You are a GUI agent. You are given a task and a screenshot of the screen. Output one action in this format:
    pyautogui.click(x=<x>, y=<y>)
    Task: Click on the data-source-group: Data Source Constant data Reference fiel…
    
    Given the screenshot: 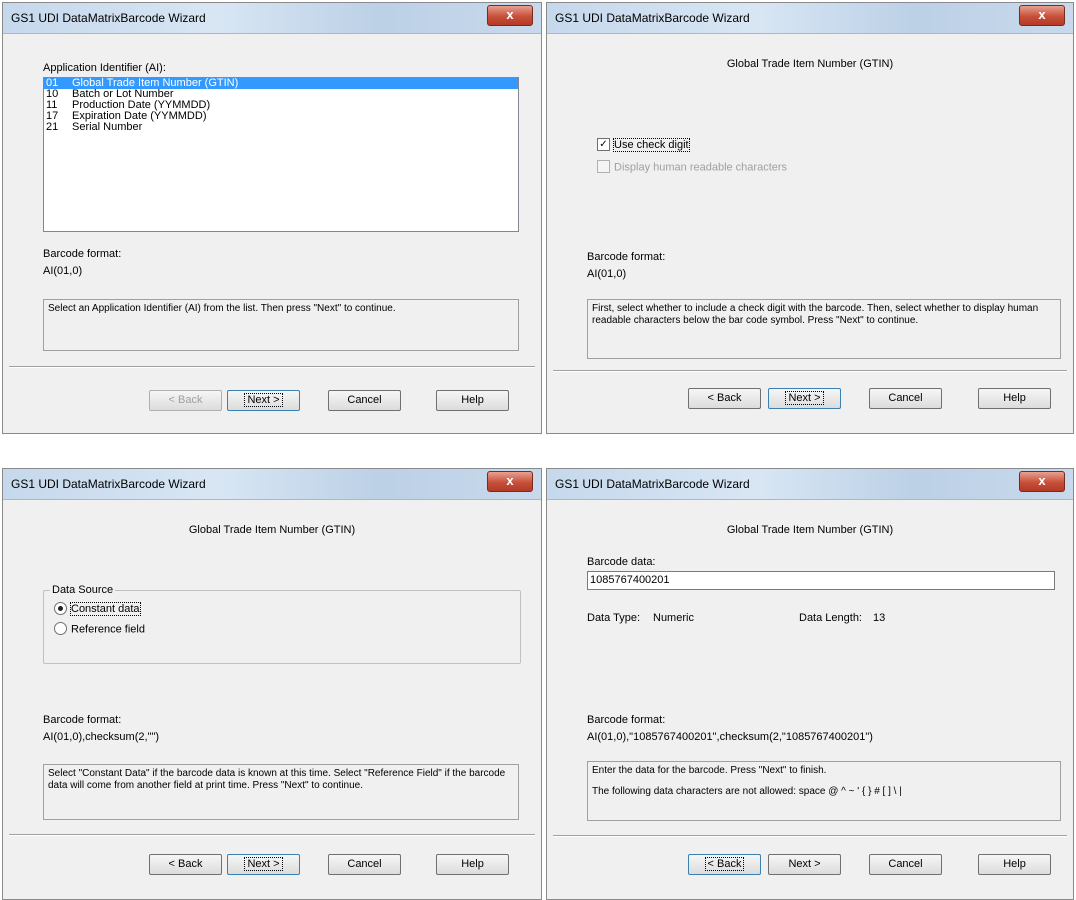 What is the action you would take?
    pyautogui.click(x=282, y=624)
    